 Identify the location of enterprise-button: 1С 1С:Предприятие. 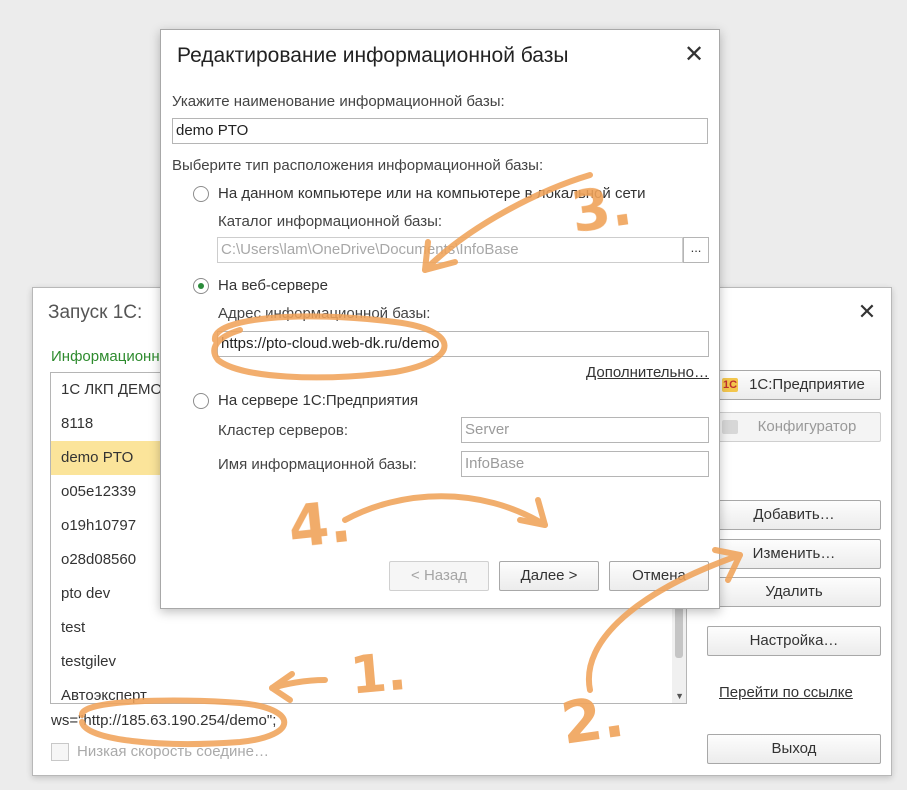
(794, 385).